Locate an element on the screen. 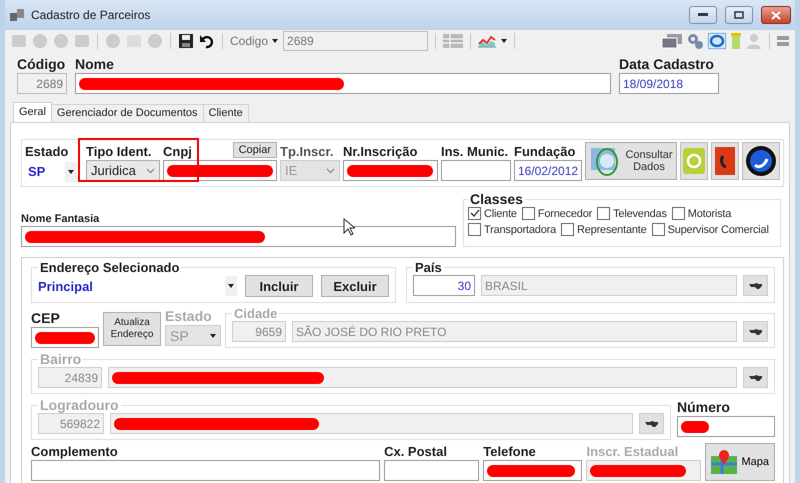 The image size is (800, 483). field-label: Data Cadastro is located at coordinates (667, 64).